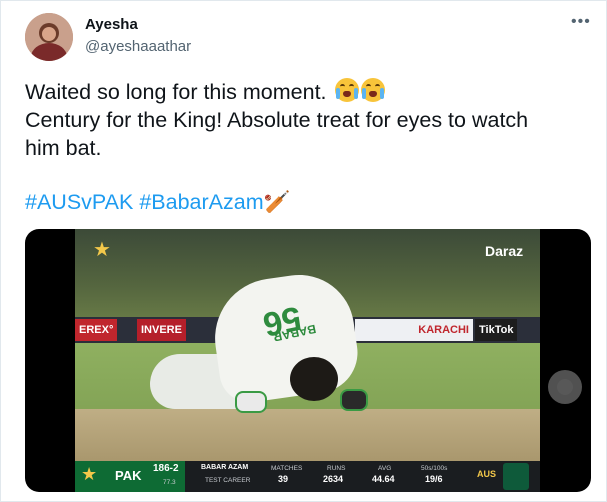 The image size is (607, 502). I want to click on avg-value: 44.64, so click(383, 479).